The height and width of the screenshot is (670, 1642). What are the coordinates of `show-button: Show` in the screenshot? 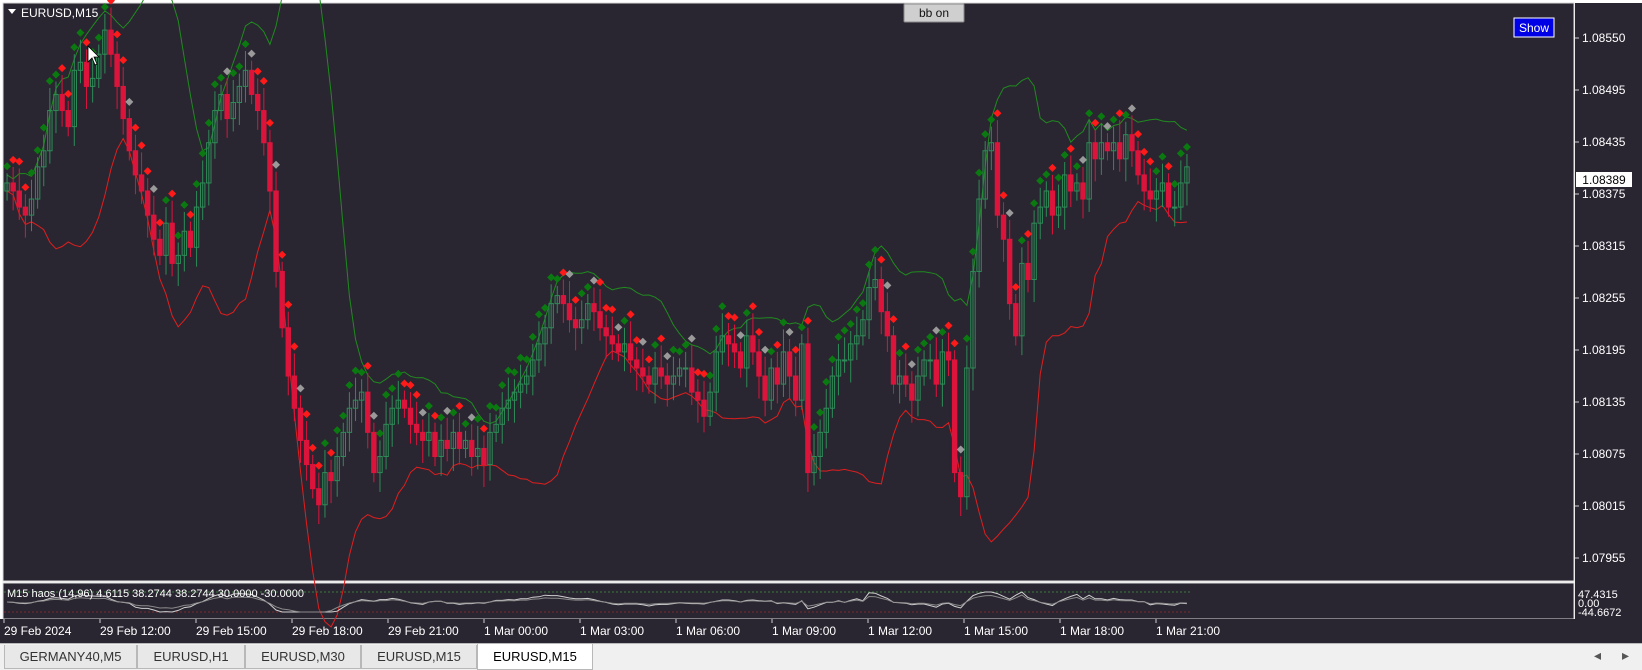 It's located at (1534, 27).